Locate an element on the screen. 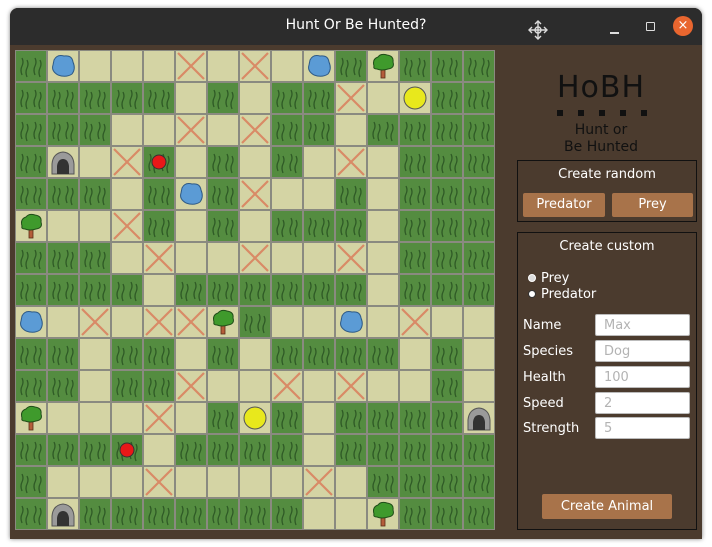 The height and width of the screenshot is (547, 712). prey-tile is located at coordinates (415, 98).